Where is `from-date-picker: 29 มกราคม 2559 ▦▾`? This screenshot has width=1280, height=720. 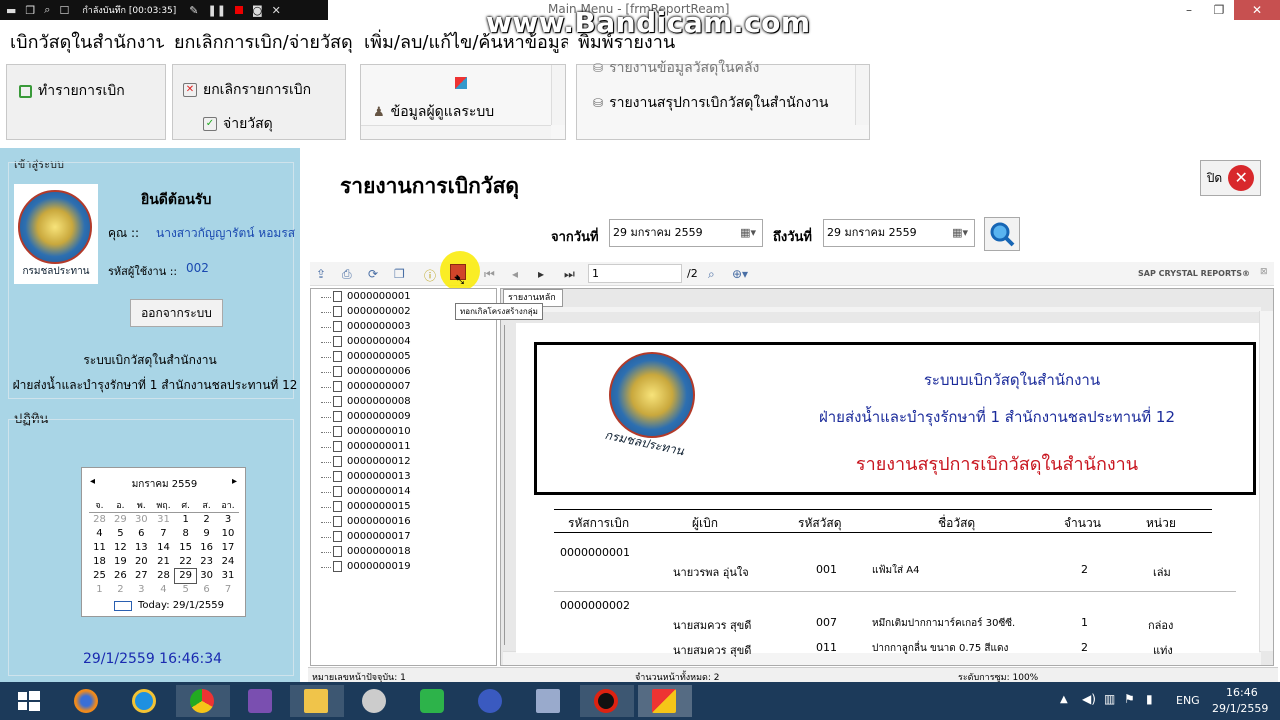
from-date-picker: 29 มกราคม 2559 ▦▾ is located at coordinates (686, 233).